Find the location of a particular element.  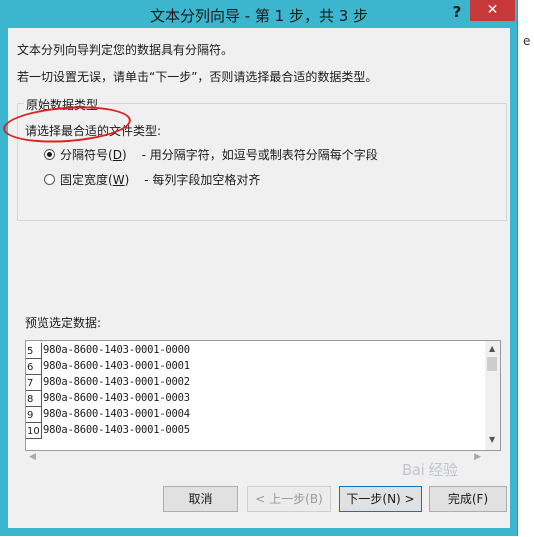

intro-text-1: 文本分列向导判定您的数据具有分隔符。 is located at coordinates (125, 50).